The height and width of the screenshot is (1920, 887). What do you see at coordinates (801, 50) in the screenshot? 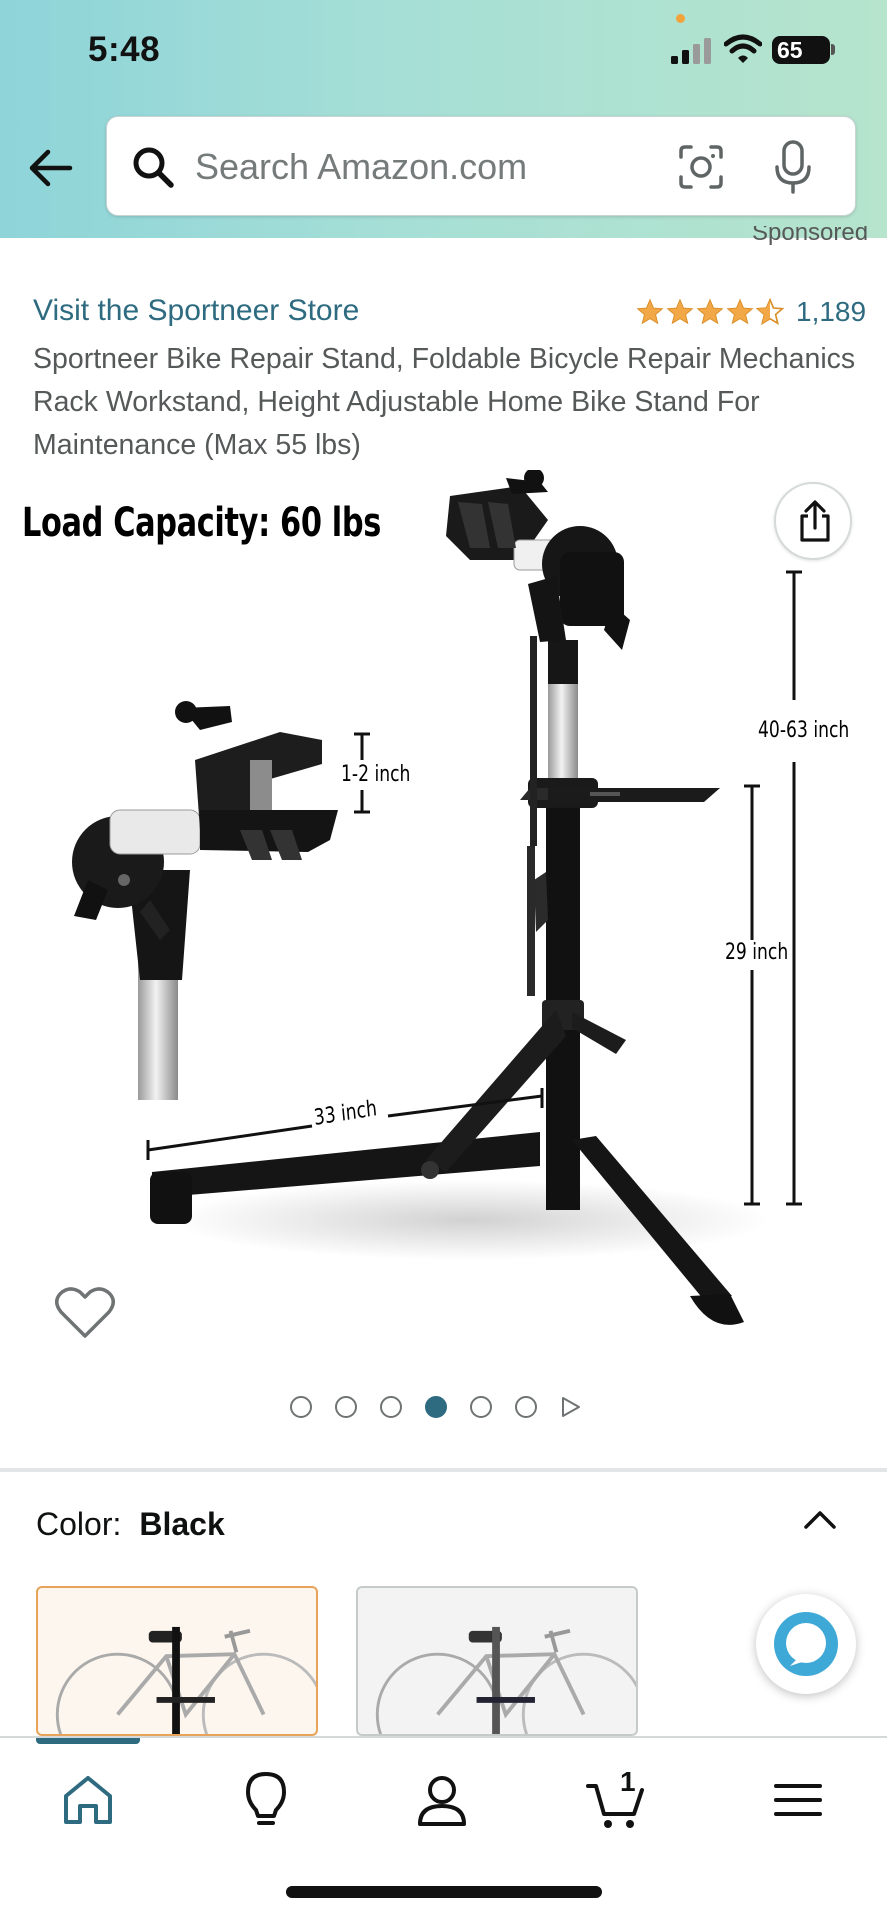
I see `battery-indicator: 65` at bounding box center [801, 50].